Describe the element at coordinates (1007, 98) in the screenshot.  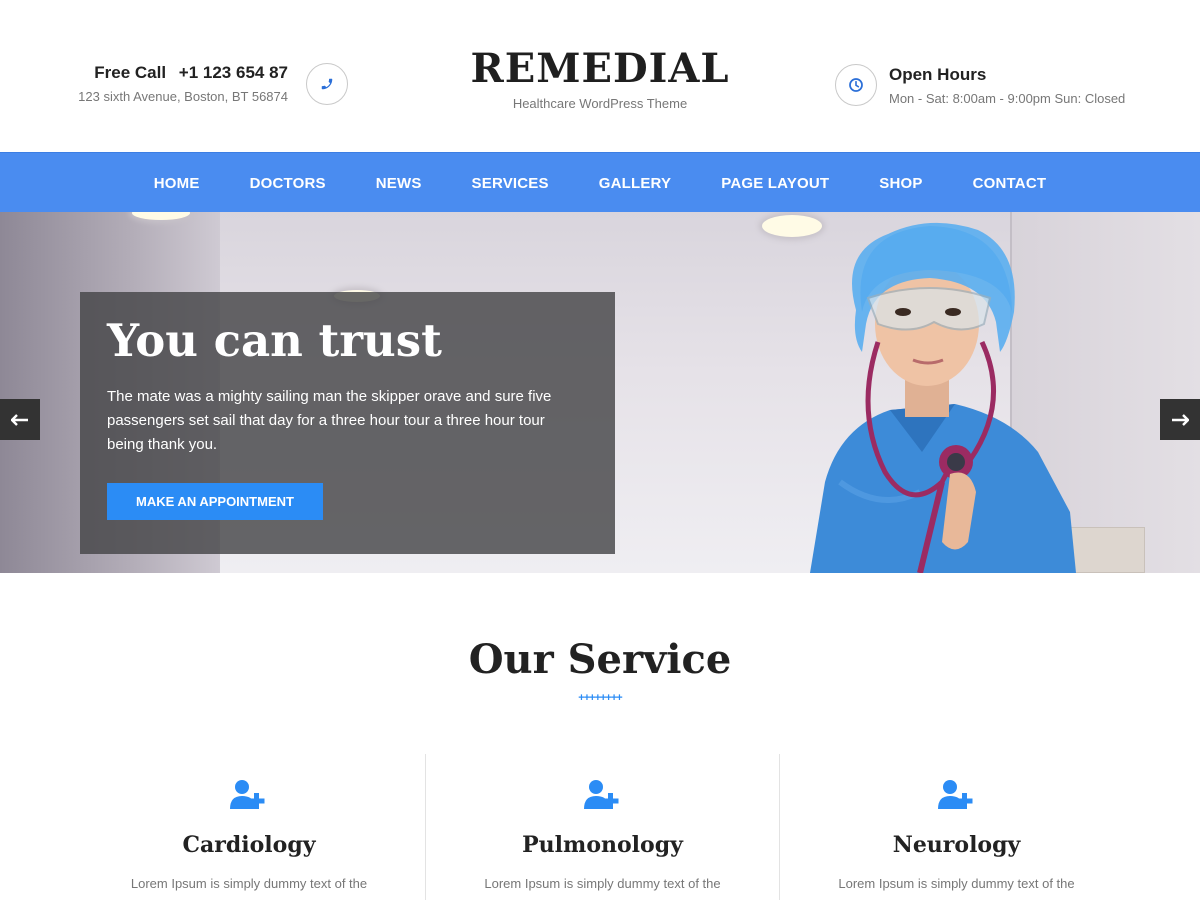
I see `open-hours-text: Mon - Sat: 8:00am - 9:00pm Sun: Closed` at that location.